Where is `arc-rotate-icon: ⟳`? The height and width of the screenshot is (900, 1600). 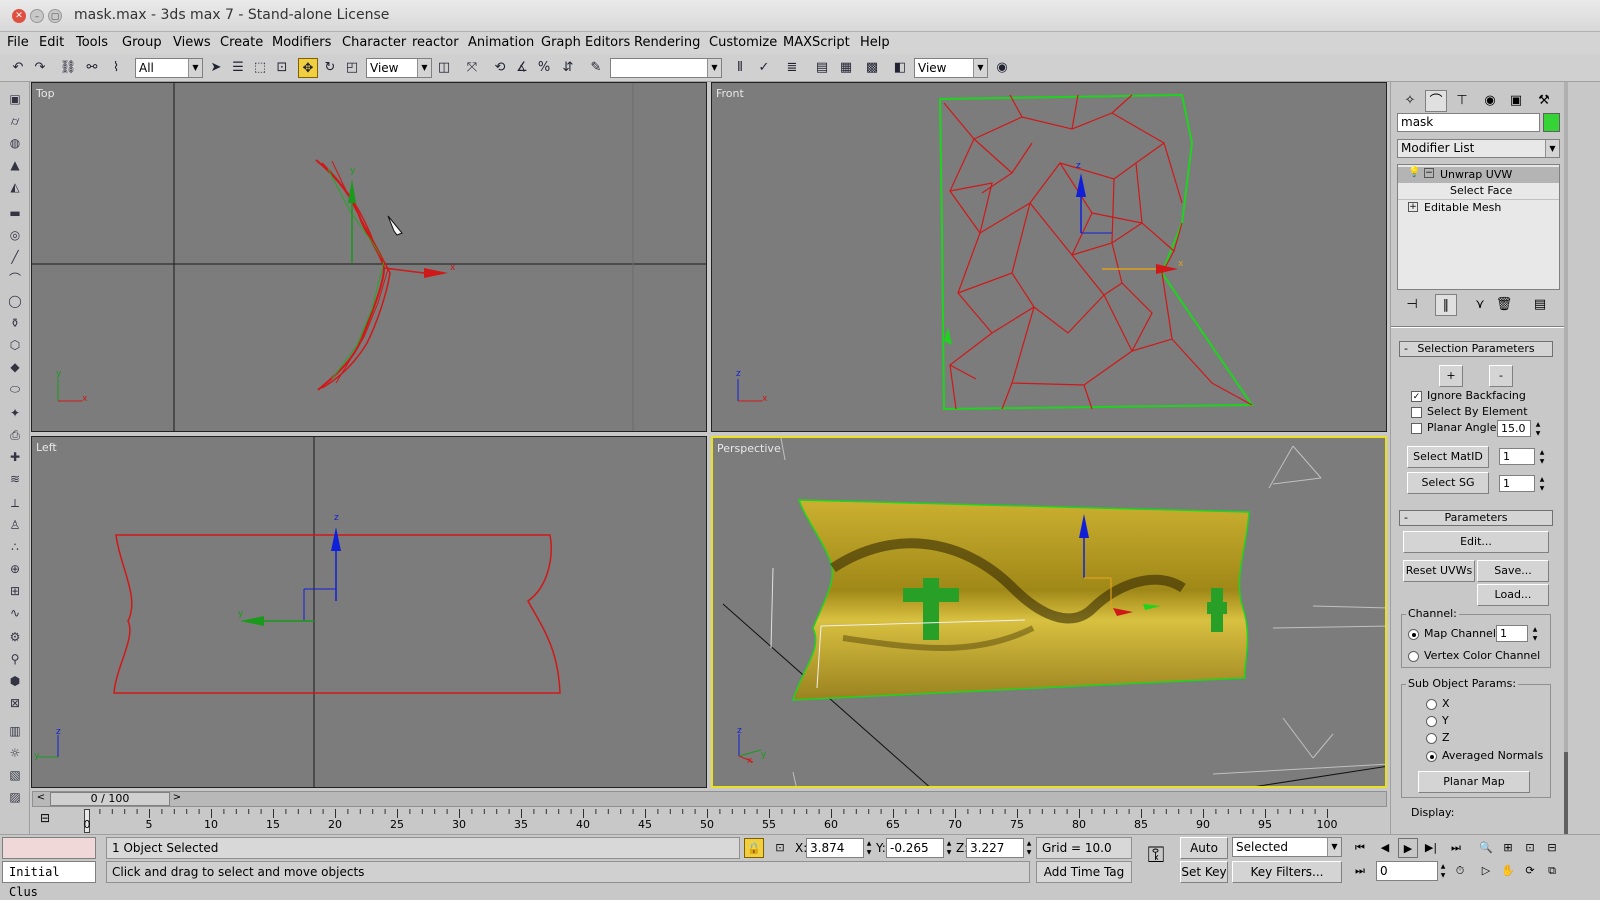 arc-rotate-icon: ⟳ is located at coordinates (1530, 871).